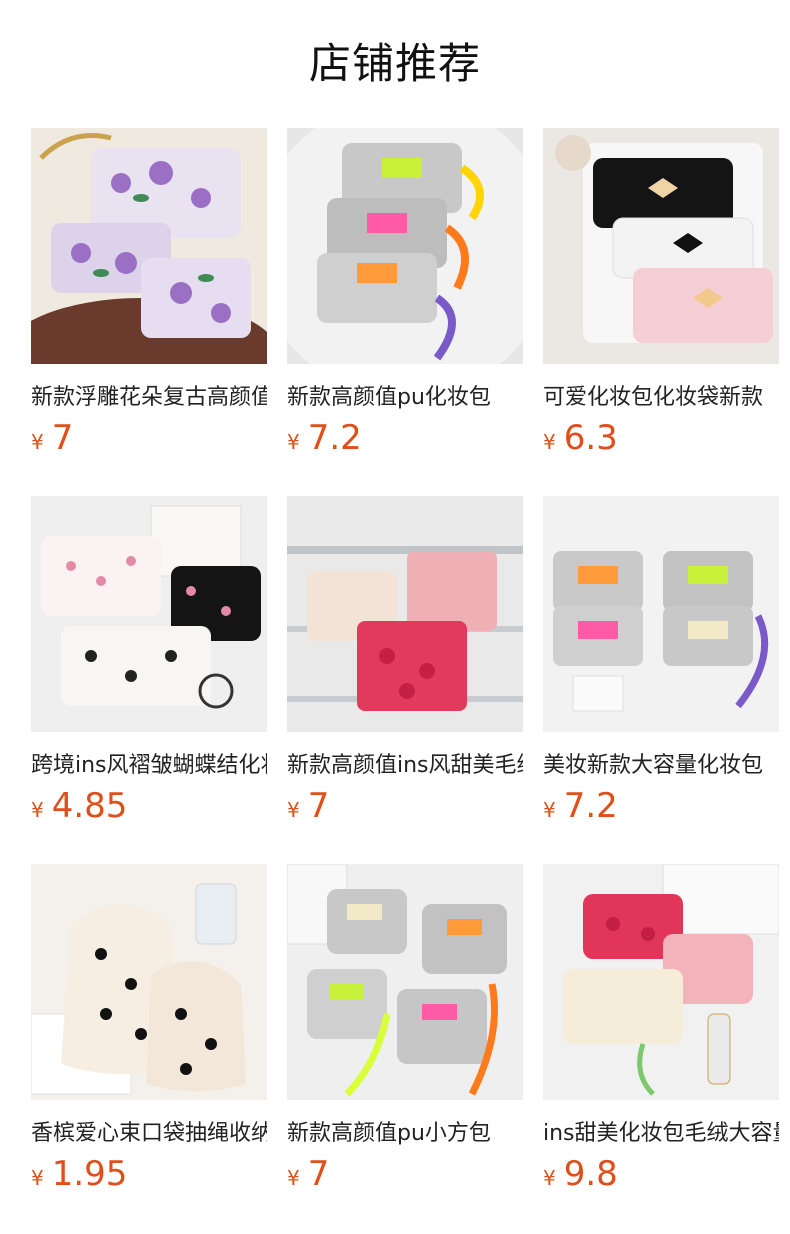 The height and width of the screenshot is (1234, 790). What do you see at coordinates (661, 766) in the screenshot?
I see `product-name: 美妆新款大容量化妆包` at bounding box center [661, 766].